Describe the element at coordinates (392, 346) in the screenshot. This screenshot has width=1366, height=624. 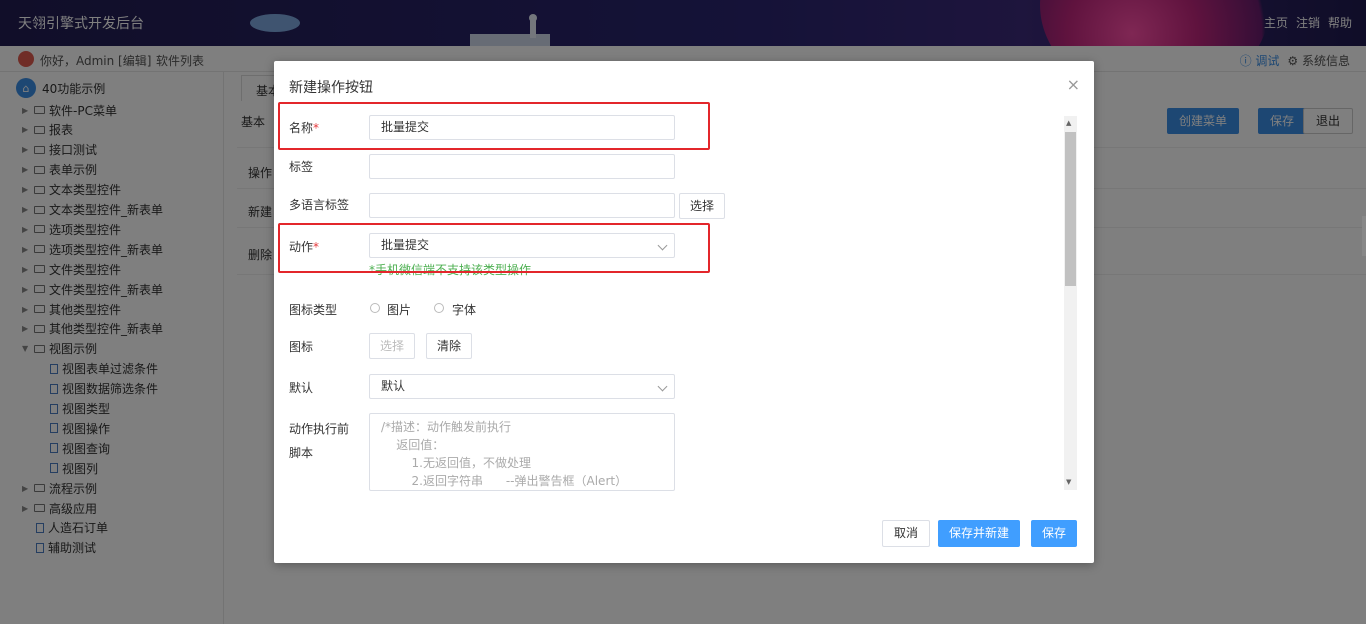
I see `icon-choose-button: 选择` at that location.